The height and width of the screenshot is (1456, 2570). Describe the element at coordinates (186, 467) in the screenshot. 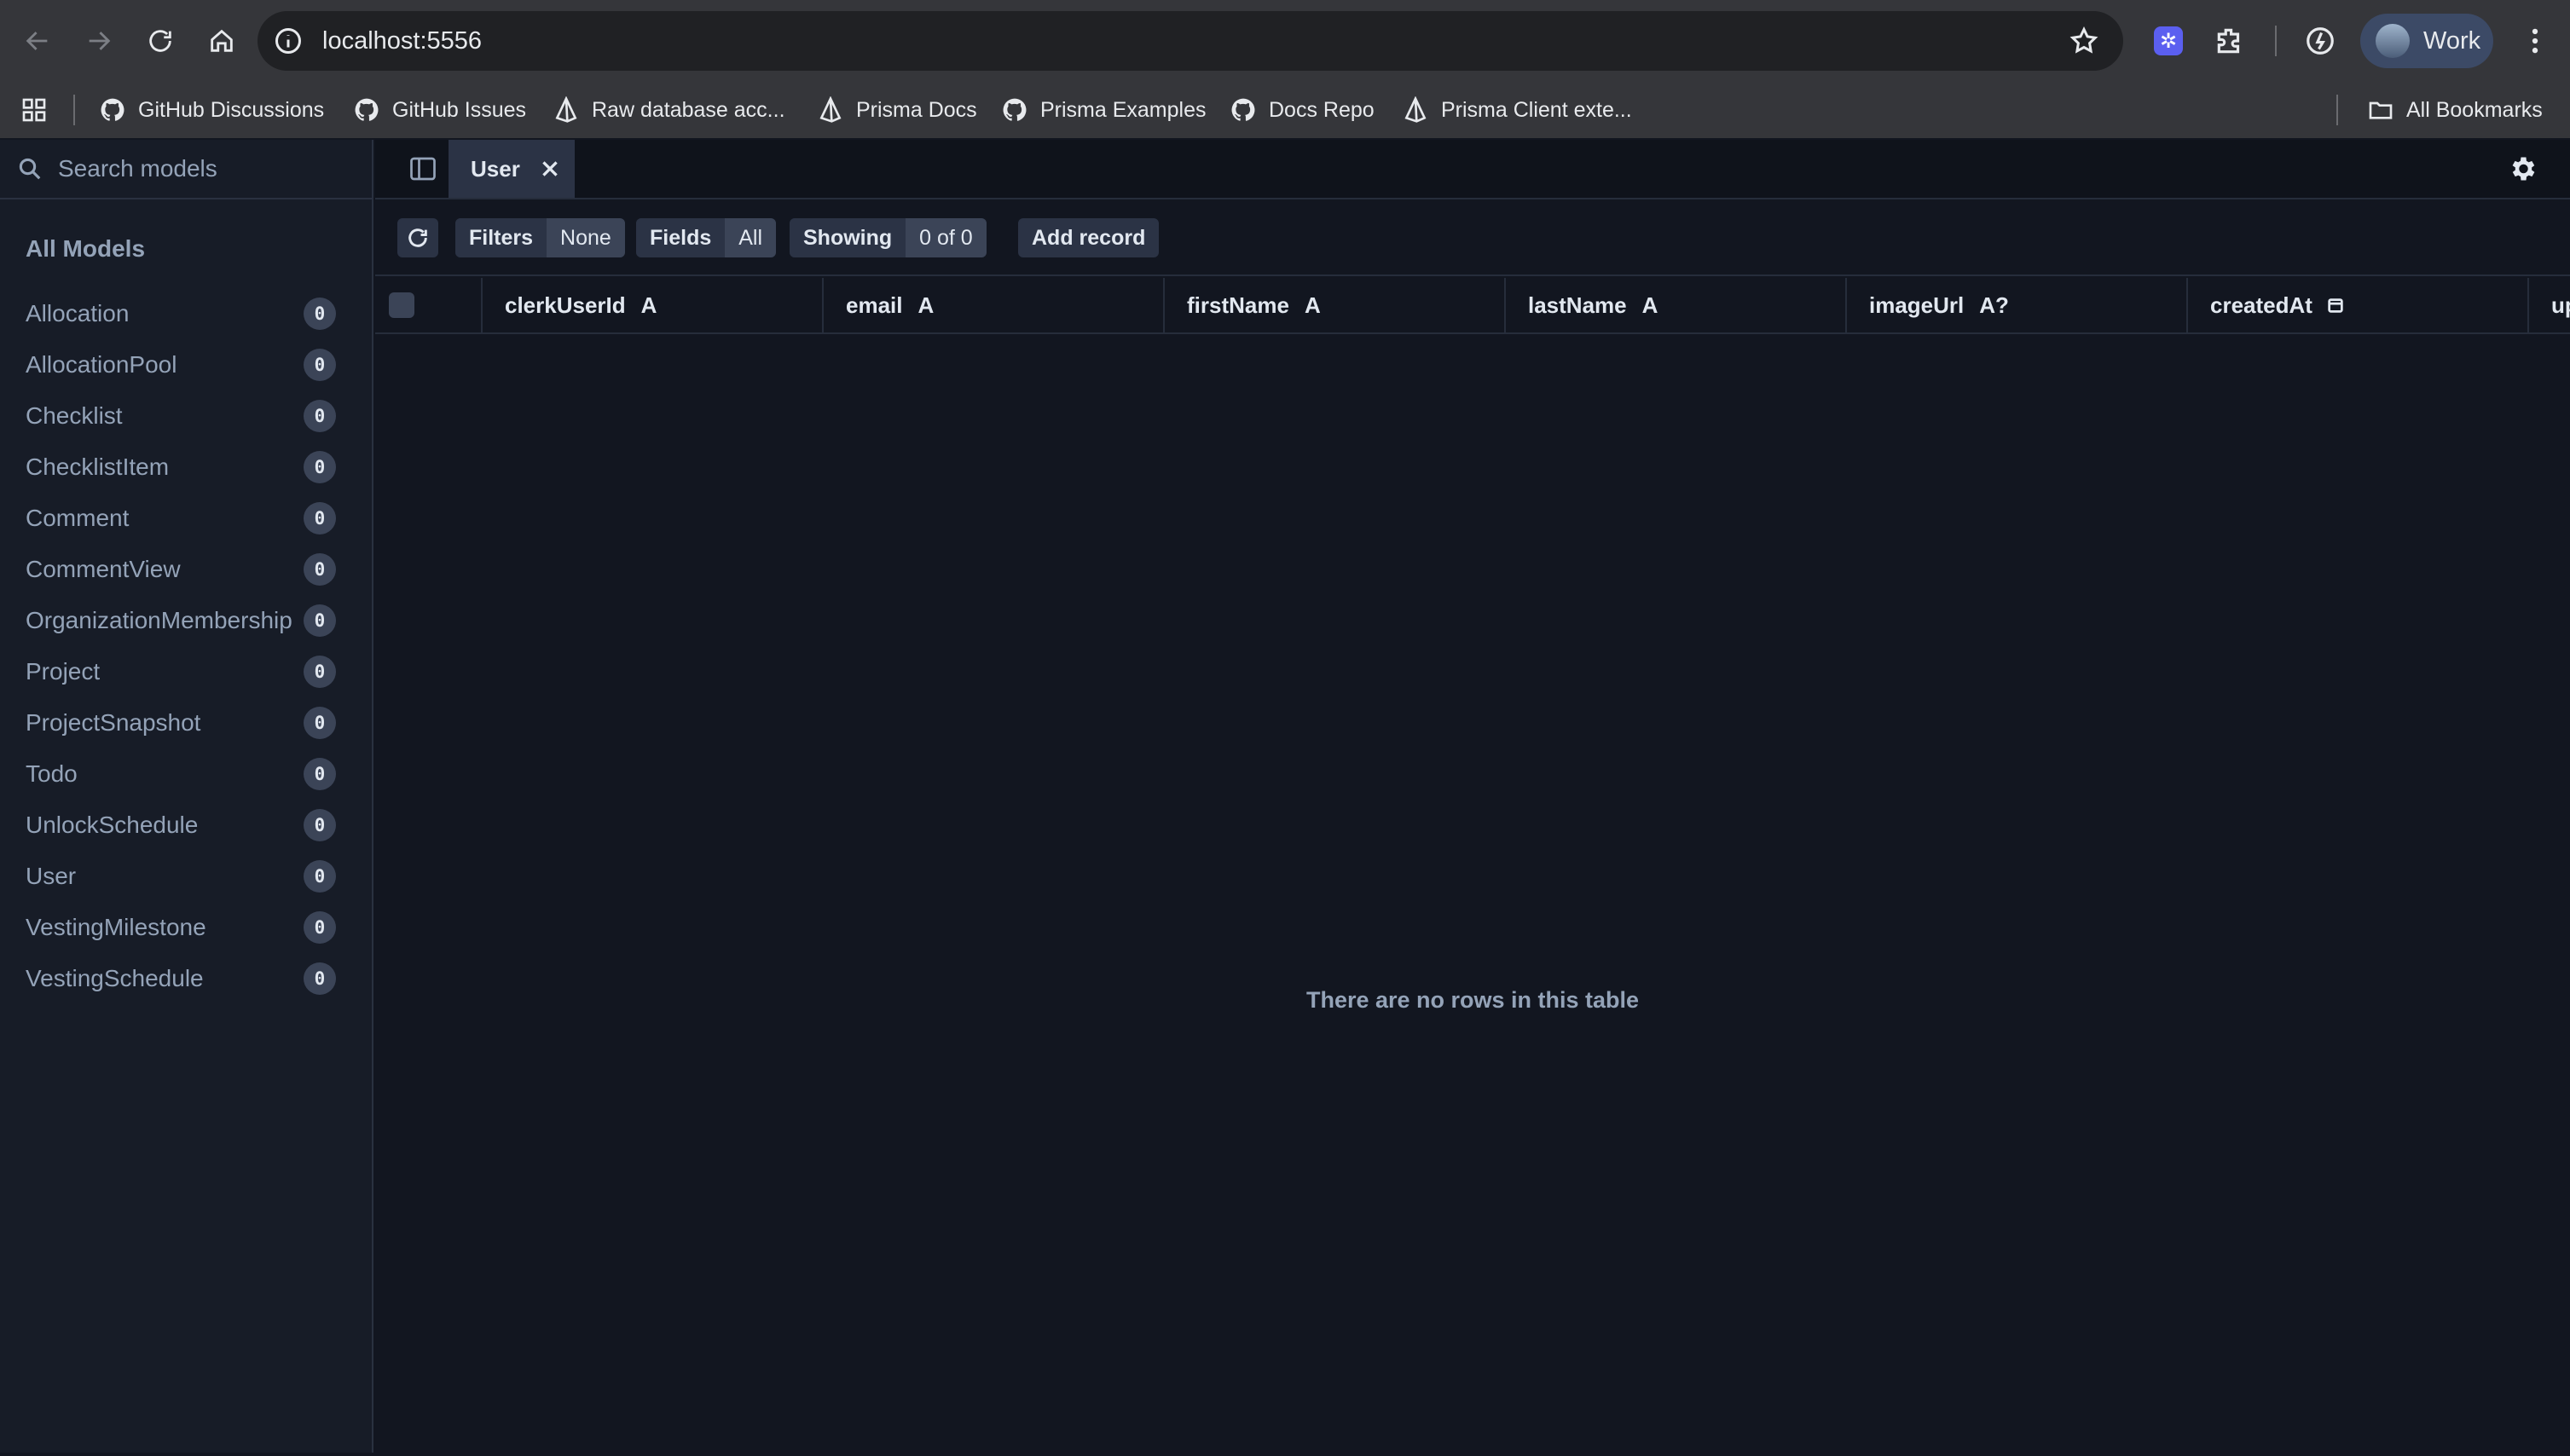

I see `sidebar-item-checklistitem: ChecklistItem 0` at that location.